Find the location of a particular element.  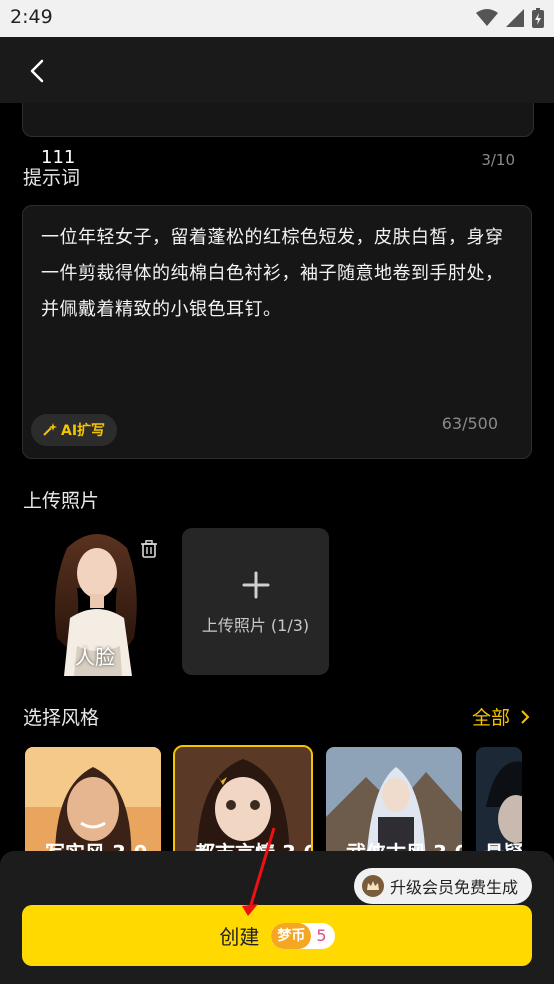

status-time: 2:49 is located at coordinates (31, 17).